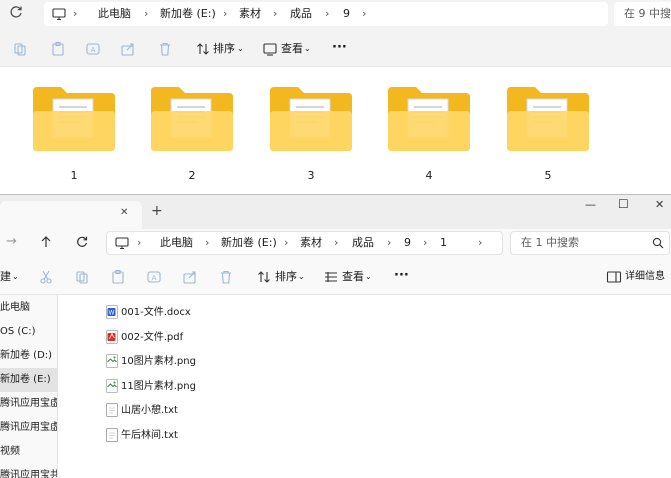 This screenshot has width=671, height=478. I want to click on back-address-row: › 此电脑 › 新加卷 (E:) › 素材 › 成品 › 9 › 在 9 中搜索, so click(335, 15).